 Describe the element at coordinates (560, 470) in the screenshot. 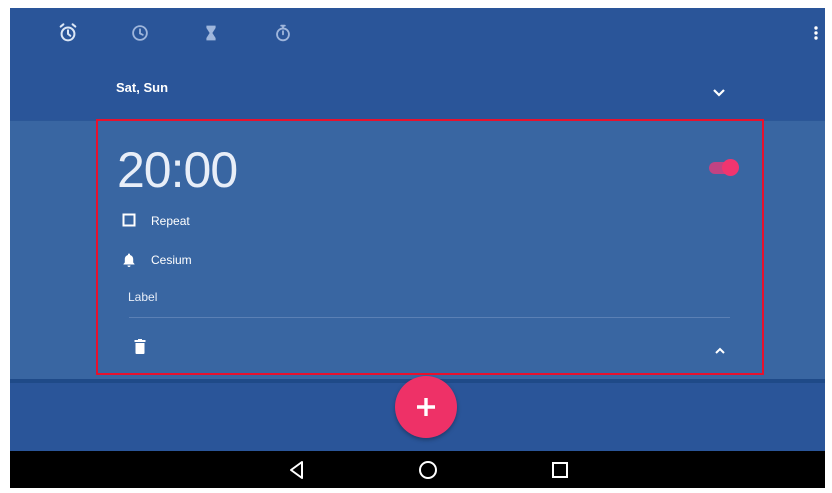

I see `recents-icon` at that location.